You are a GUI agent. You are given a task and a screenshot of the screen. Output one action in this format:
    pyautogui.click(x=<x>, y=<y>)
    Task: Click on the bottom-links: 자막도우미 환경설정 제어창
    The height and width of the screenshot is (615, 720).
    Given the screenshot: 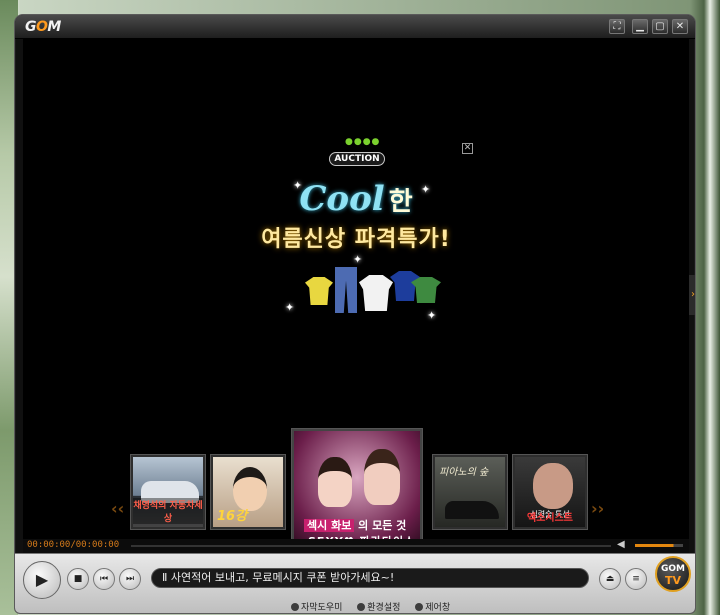 What is the action you would take?
    pyautogui.click(x=376, y=606)
    